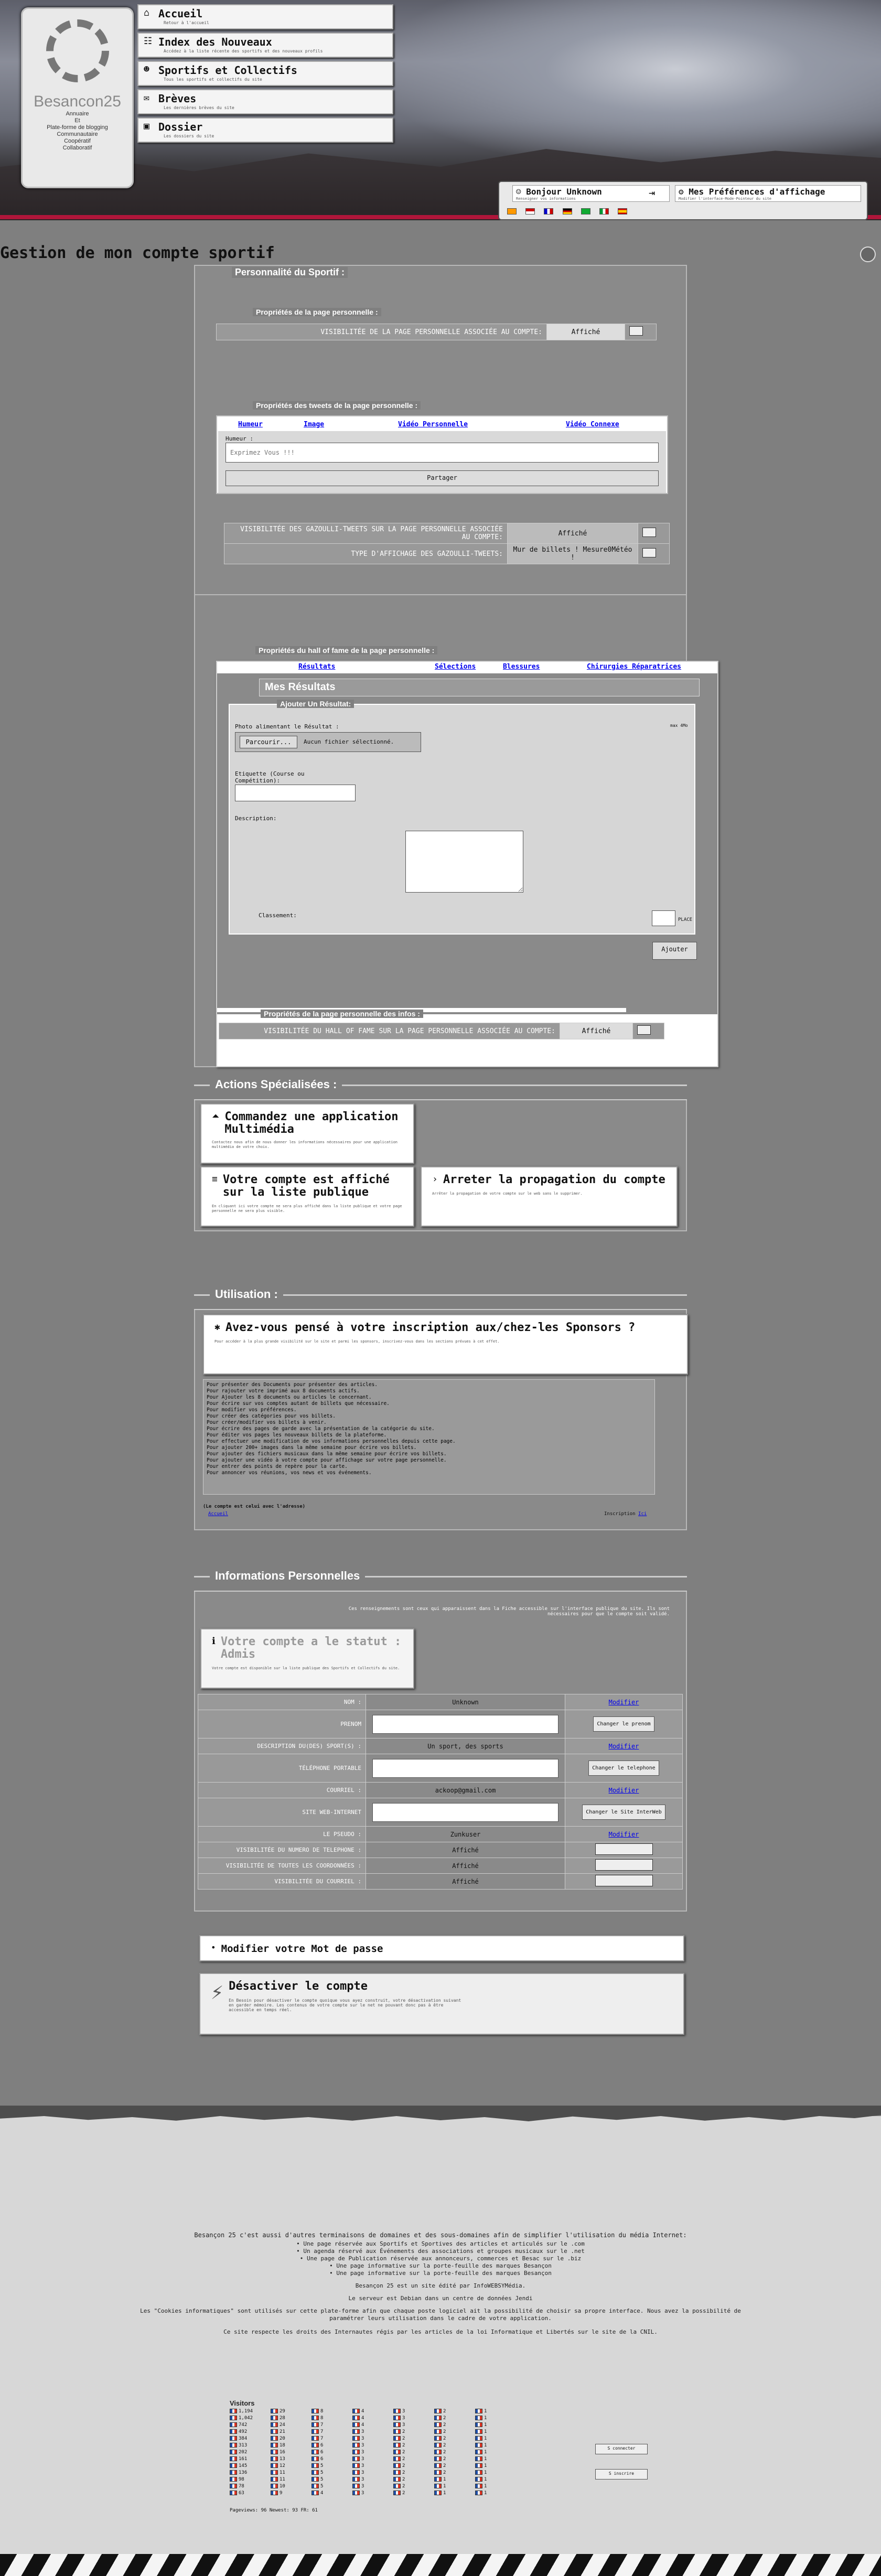 The width and height of the screenshot is (881, 2576). I want to click on visitor-count: 7, so click(322, 2438).